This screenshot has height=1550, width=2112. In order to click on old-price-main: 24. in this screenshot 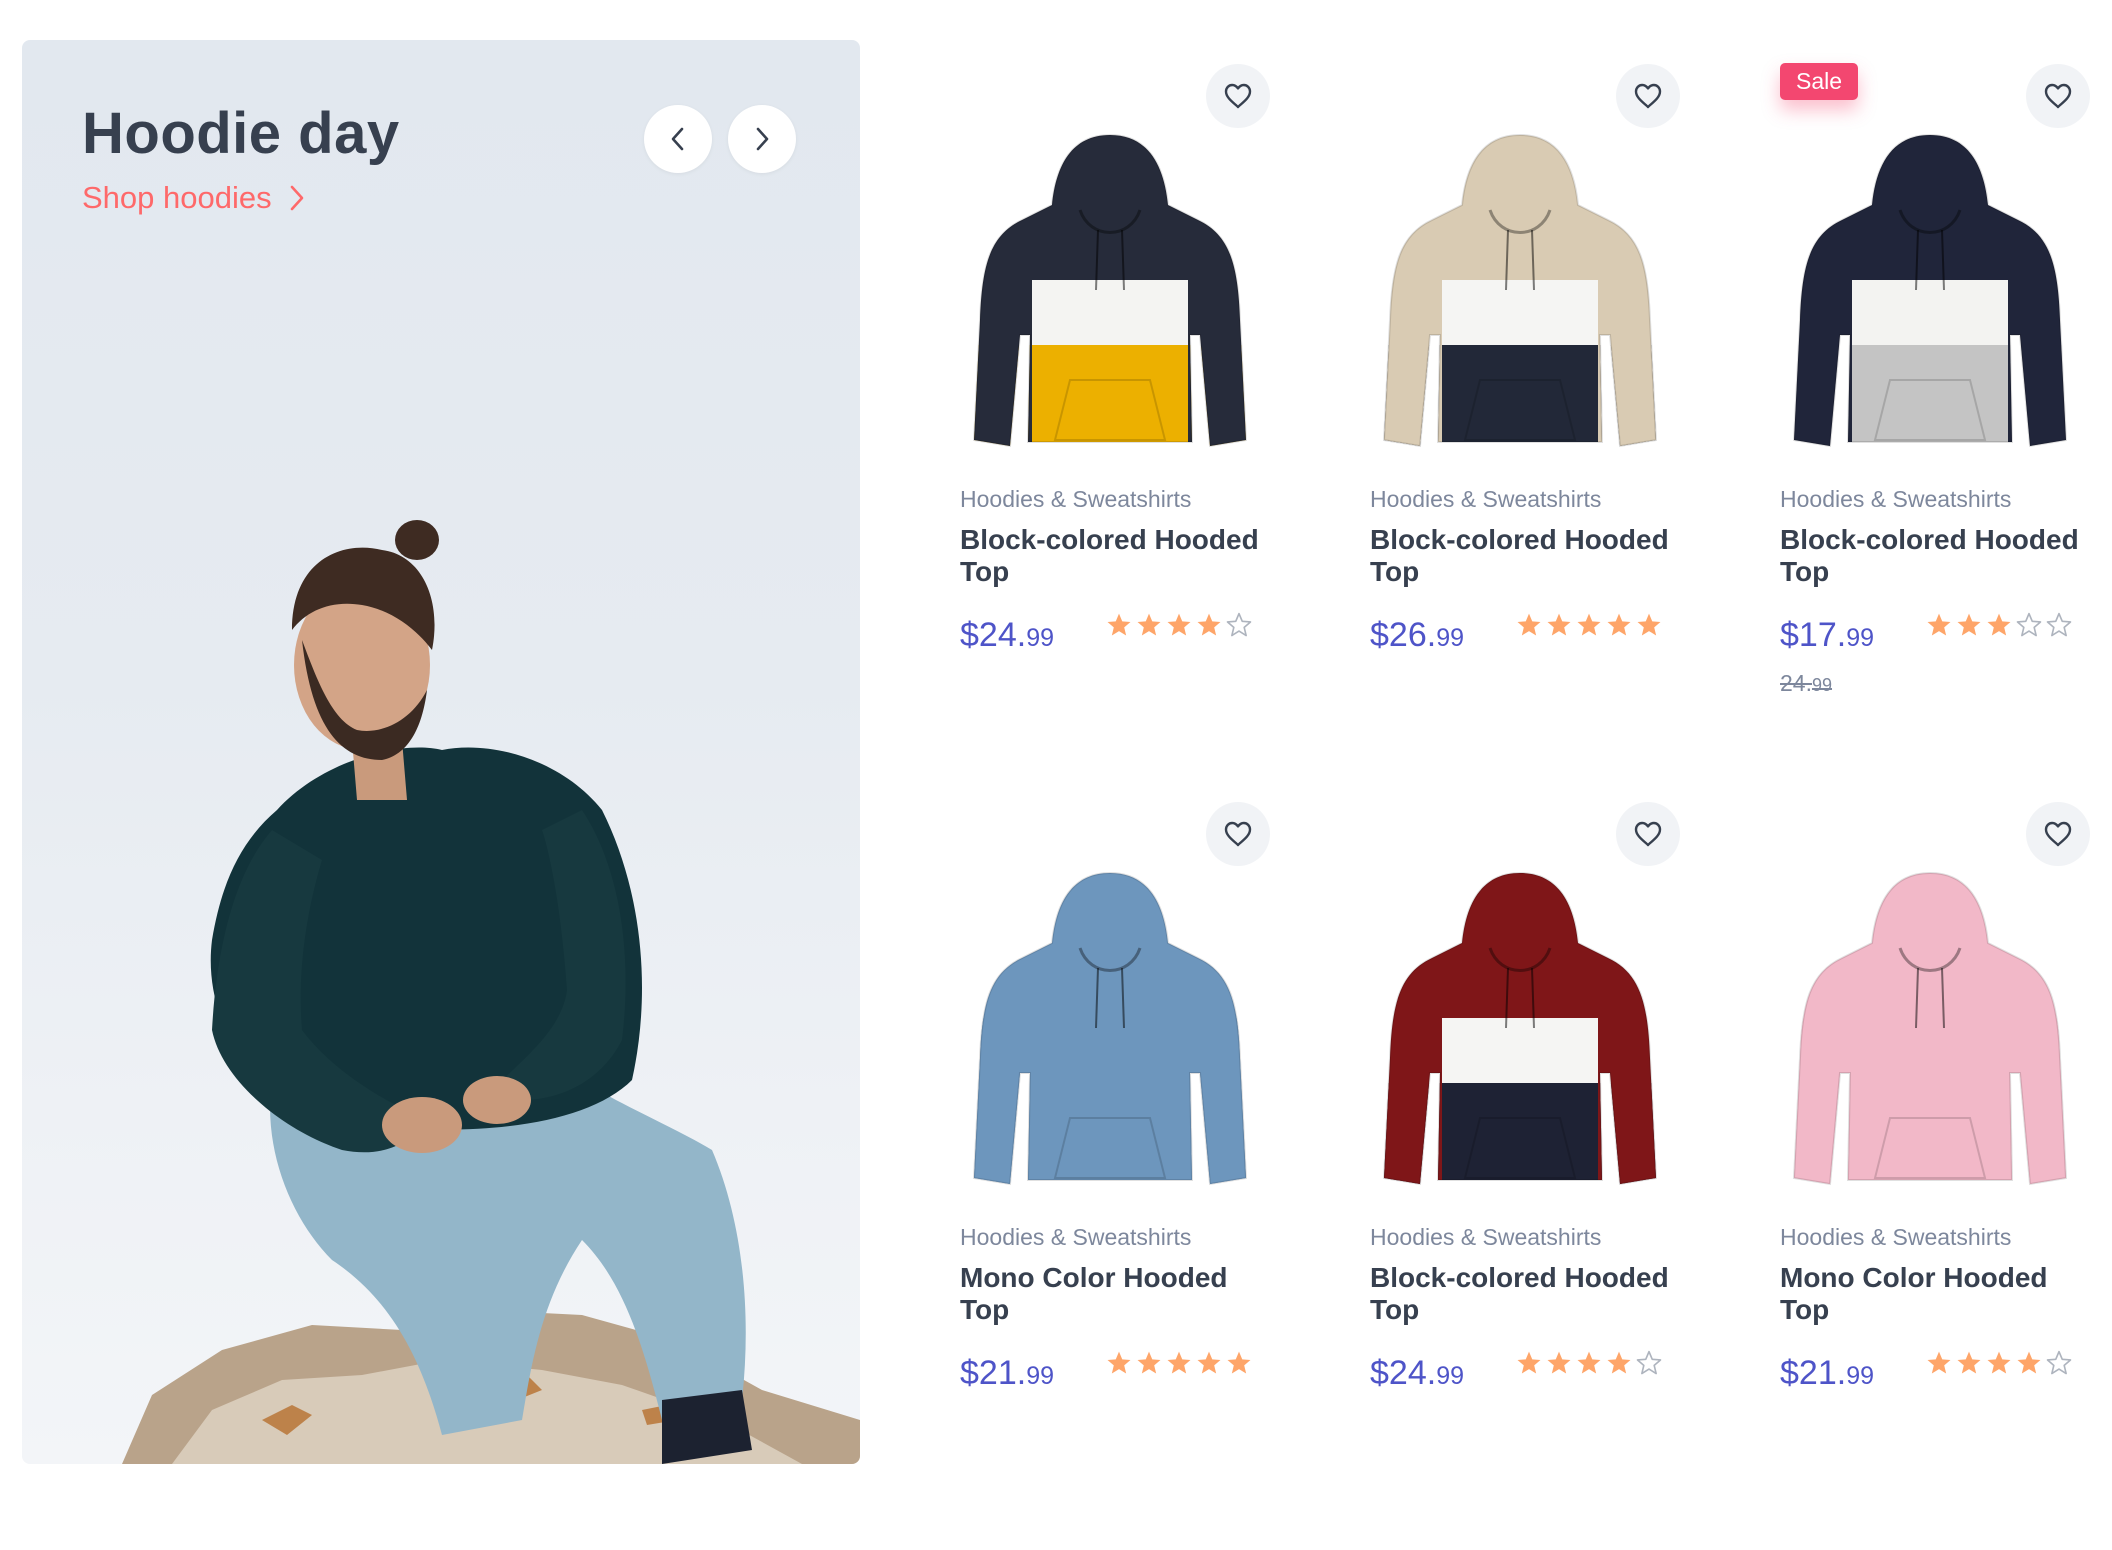, I will do `click(1796, 683)`.